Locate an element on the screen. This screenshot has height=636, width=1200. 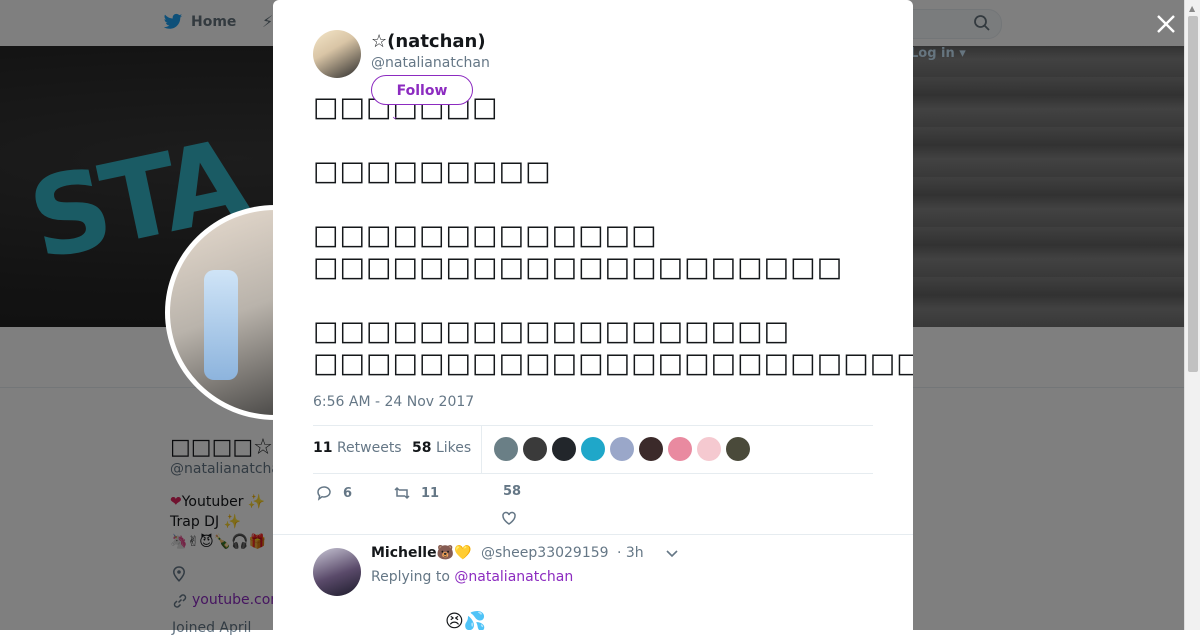
like-action: 58 is located at coordinates (512, 491).